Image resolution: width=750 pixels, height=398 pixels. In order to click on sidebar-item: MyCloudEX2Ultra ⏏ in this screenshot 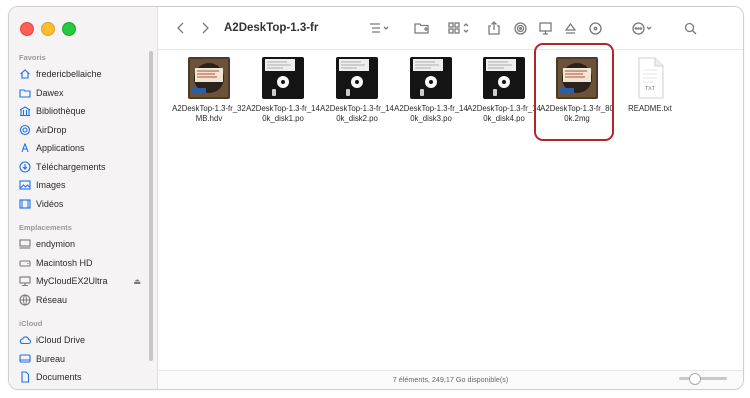, I will do `click(83, 281)`.